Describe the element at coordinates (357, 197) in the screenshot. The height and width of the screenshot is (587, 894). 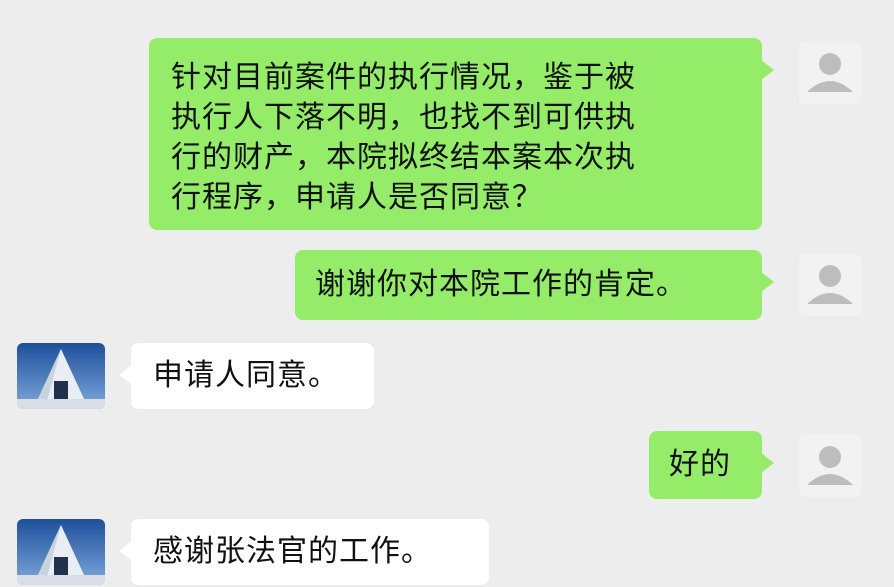
I see `message-text: 行程序，申请人是否同意？` at that location.